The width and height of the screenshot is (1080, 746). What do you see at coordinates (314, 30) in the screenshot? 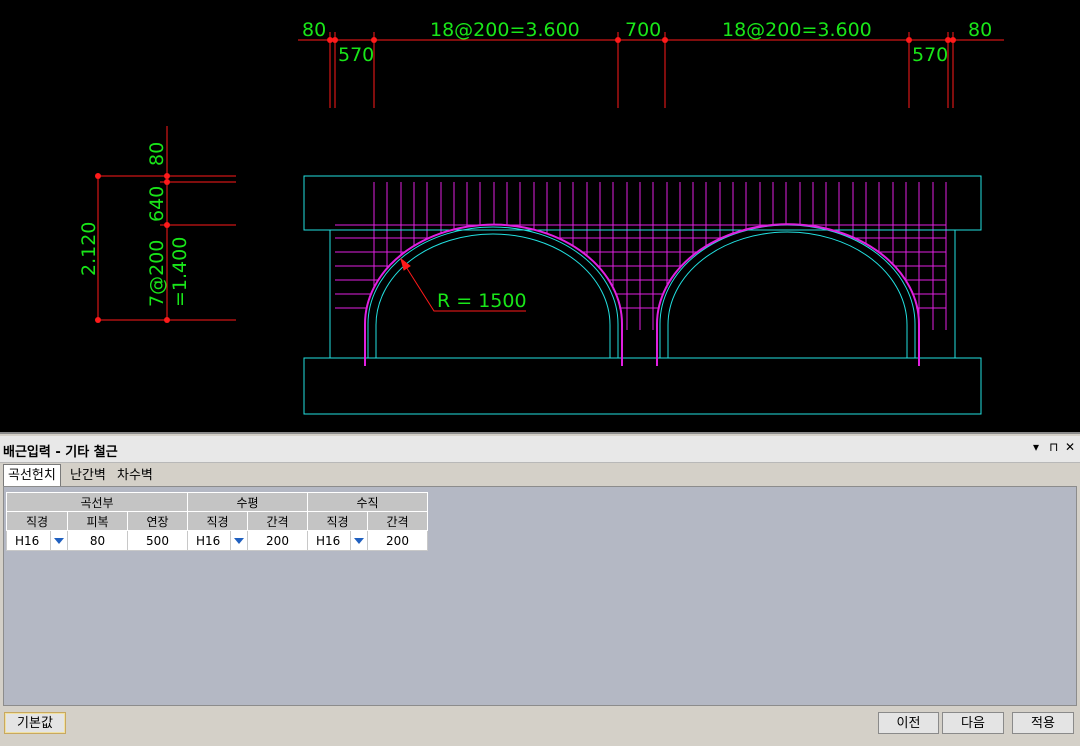
I see `dim-top-80-left: 80` at bounding box center [314, 30].